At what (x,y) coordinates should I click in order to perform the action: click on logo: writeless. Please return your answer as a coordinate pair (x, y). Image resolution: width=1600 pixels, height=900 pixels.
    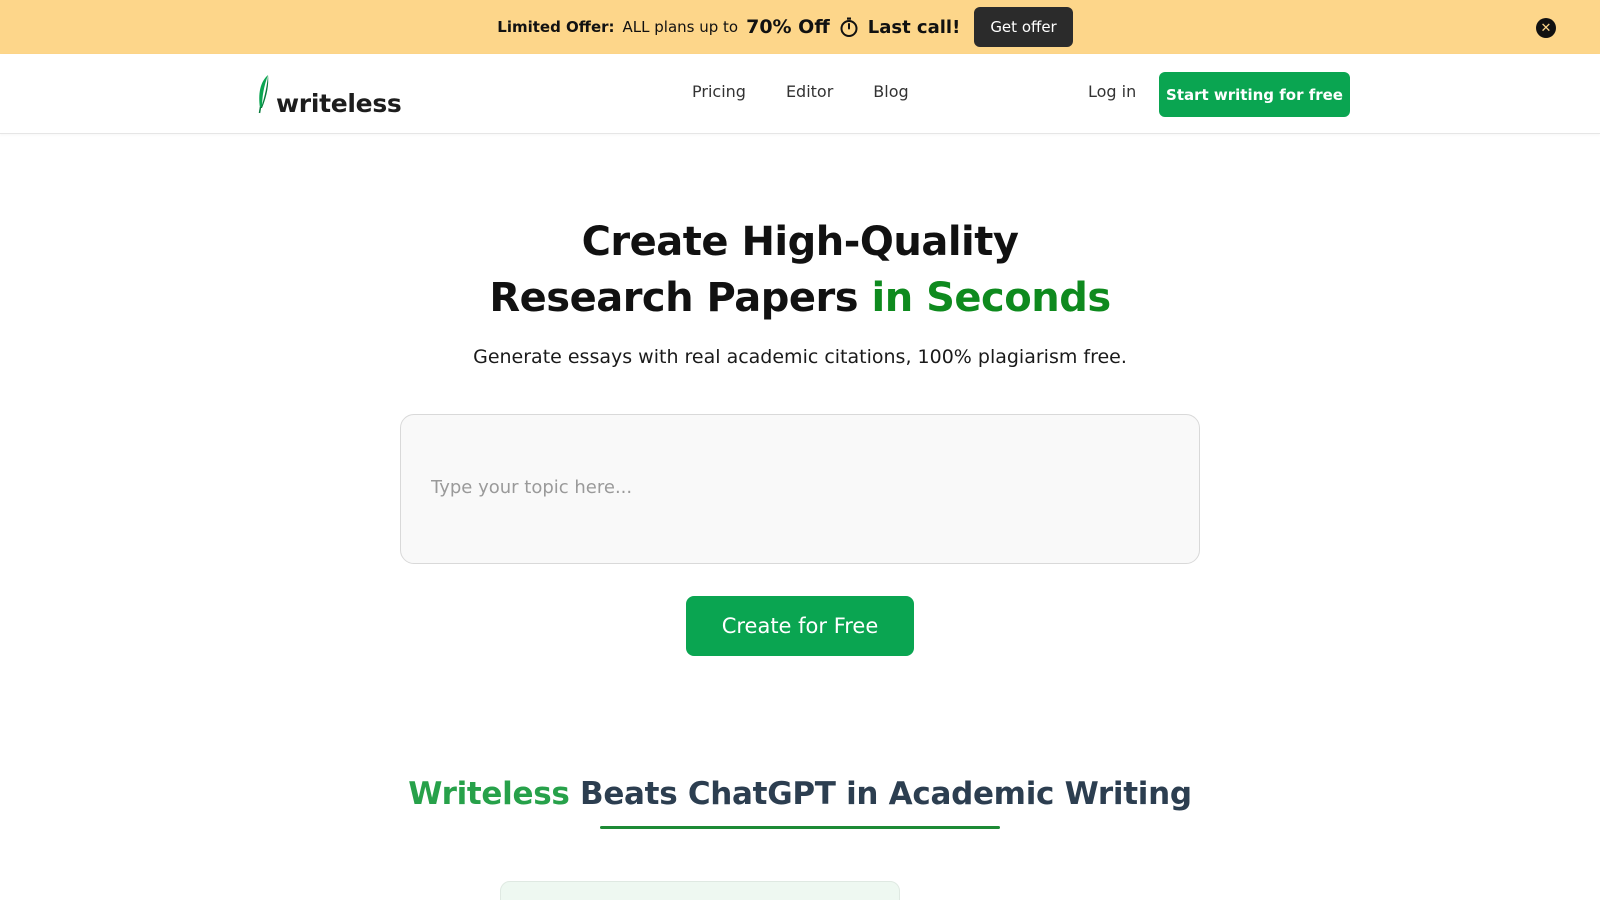
    Looking at the image, I should click on (329, 96).